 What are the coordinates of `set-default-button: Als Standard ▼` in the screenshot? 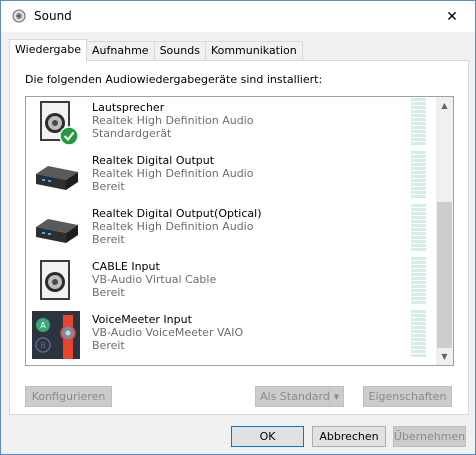 It's located at (299, 396).